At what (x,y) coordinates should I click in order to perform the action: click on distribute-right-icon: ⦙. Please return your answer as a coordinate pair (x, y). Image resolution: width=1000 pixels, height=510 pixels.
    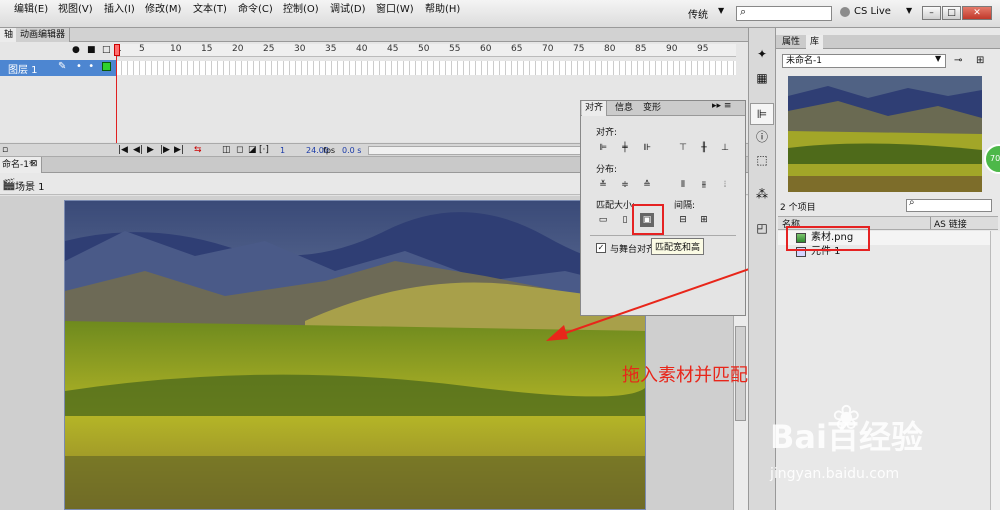
    Looking at the image, I should click on (725, 185).